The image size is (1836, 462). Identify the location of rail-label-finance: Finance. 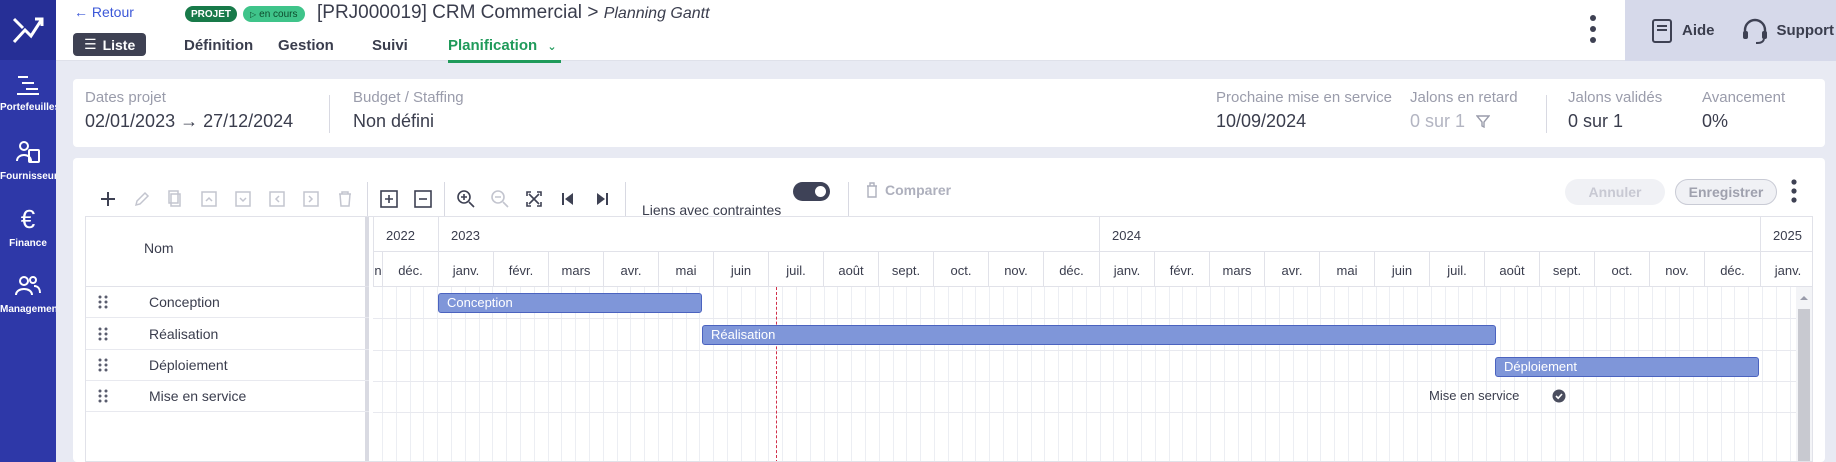
(28, 243).